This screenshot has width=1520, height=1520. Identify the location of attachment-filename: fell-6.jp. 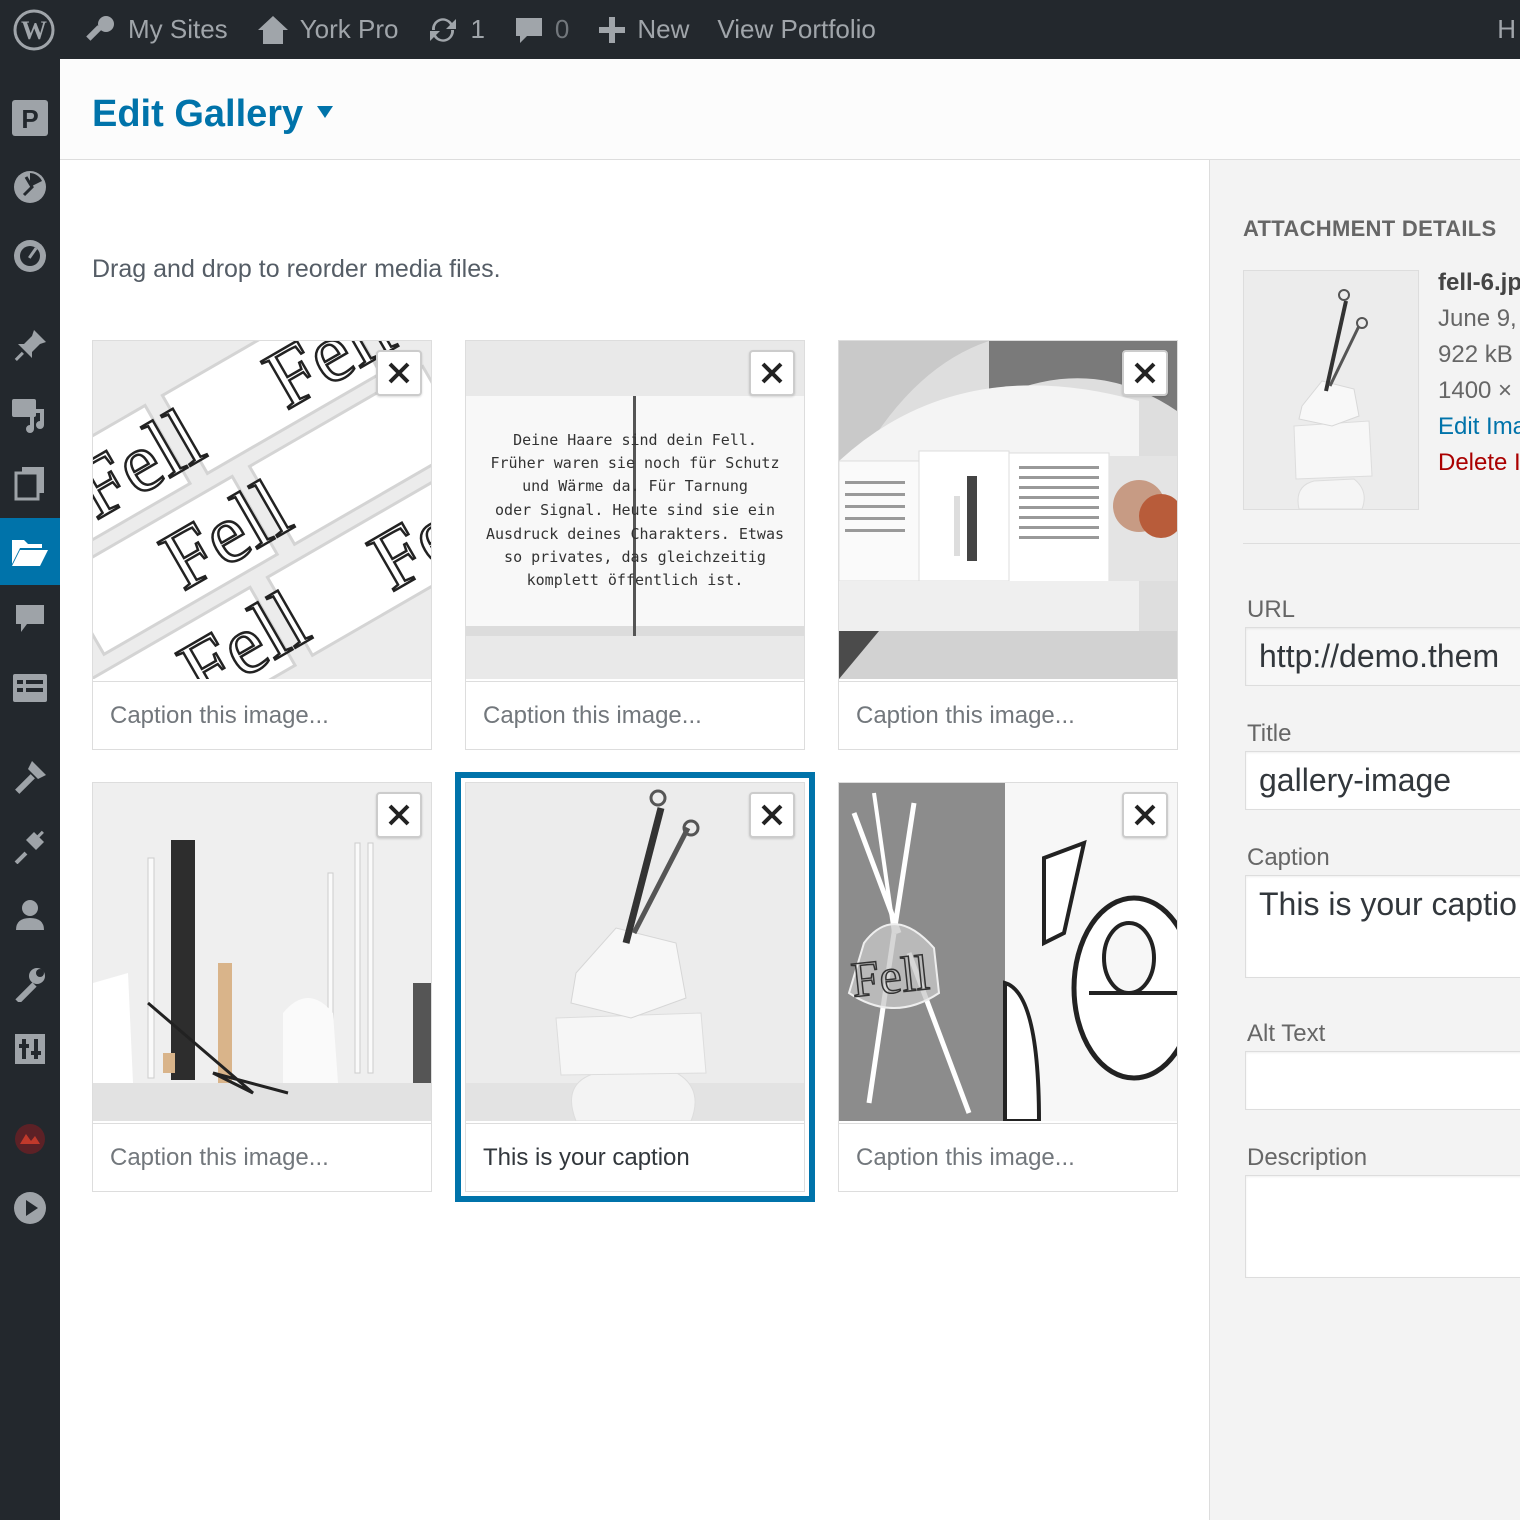
(1479, 282).